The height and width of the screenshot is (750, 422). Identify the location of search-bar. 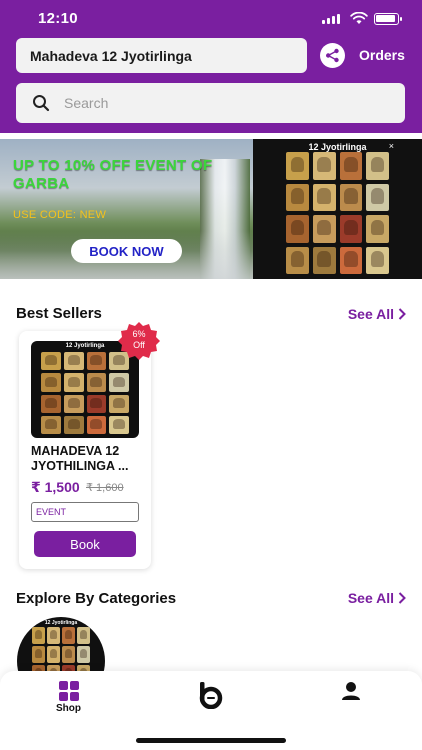
(210, 103).